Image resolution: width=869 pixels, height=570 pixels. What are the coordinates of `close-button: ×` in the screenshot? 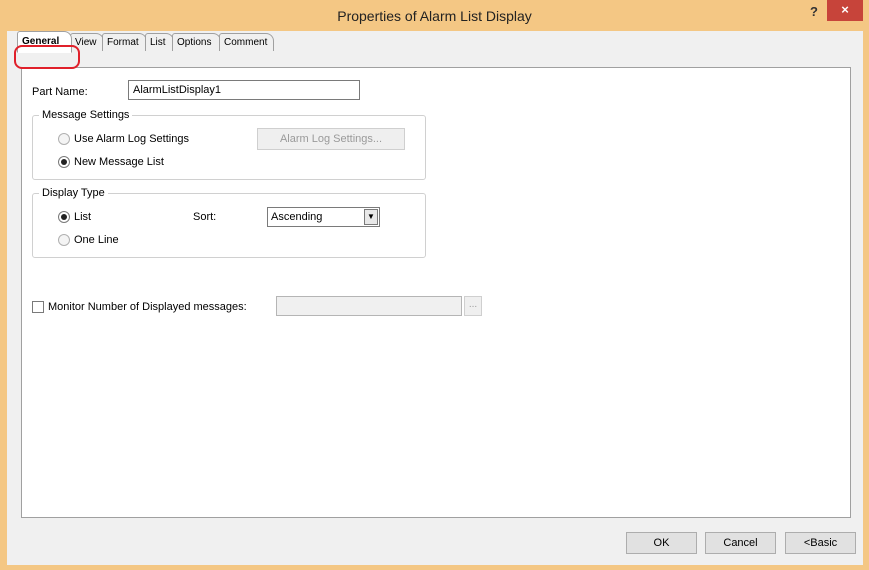 It's located at (845, 10).